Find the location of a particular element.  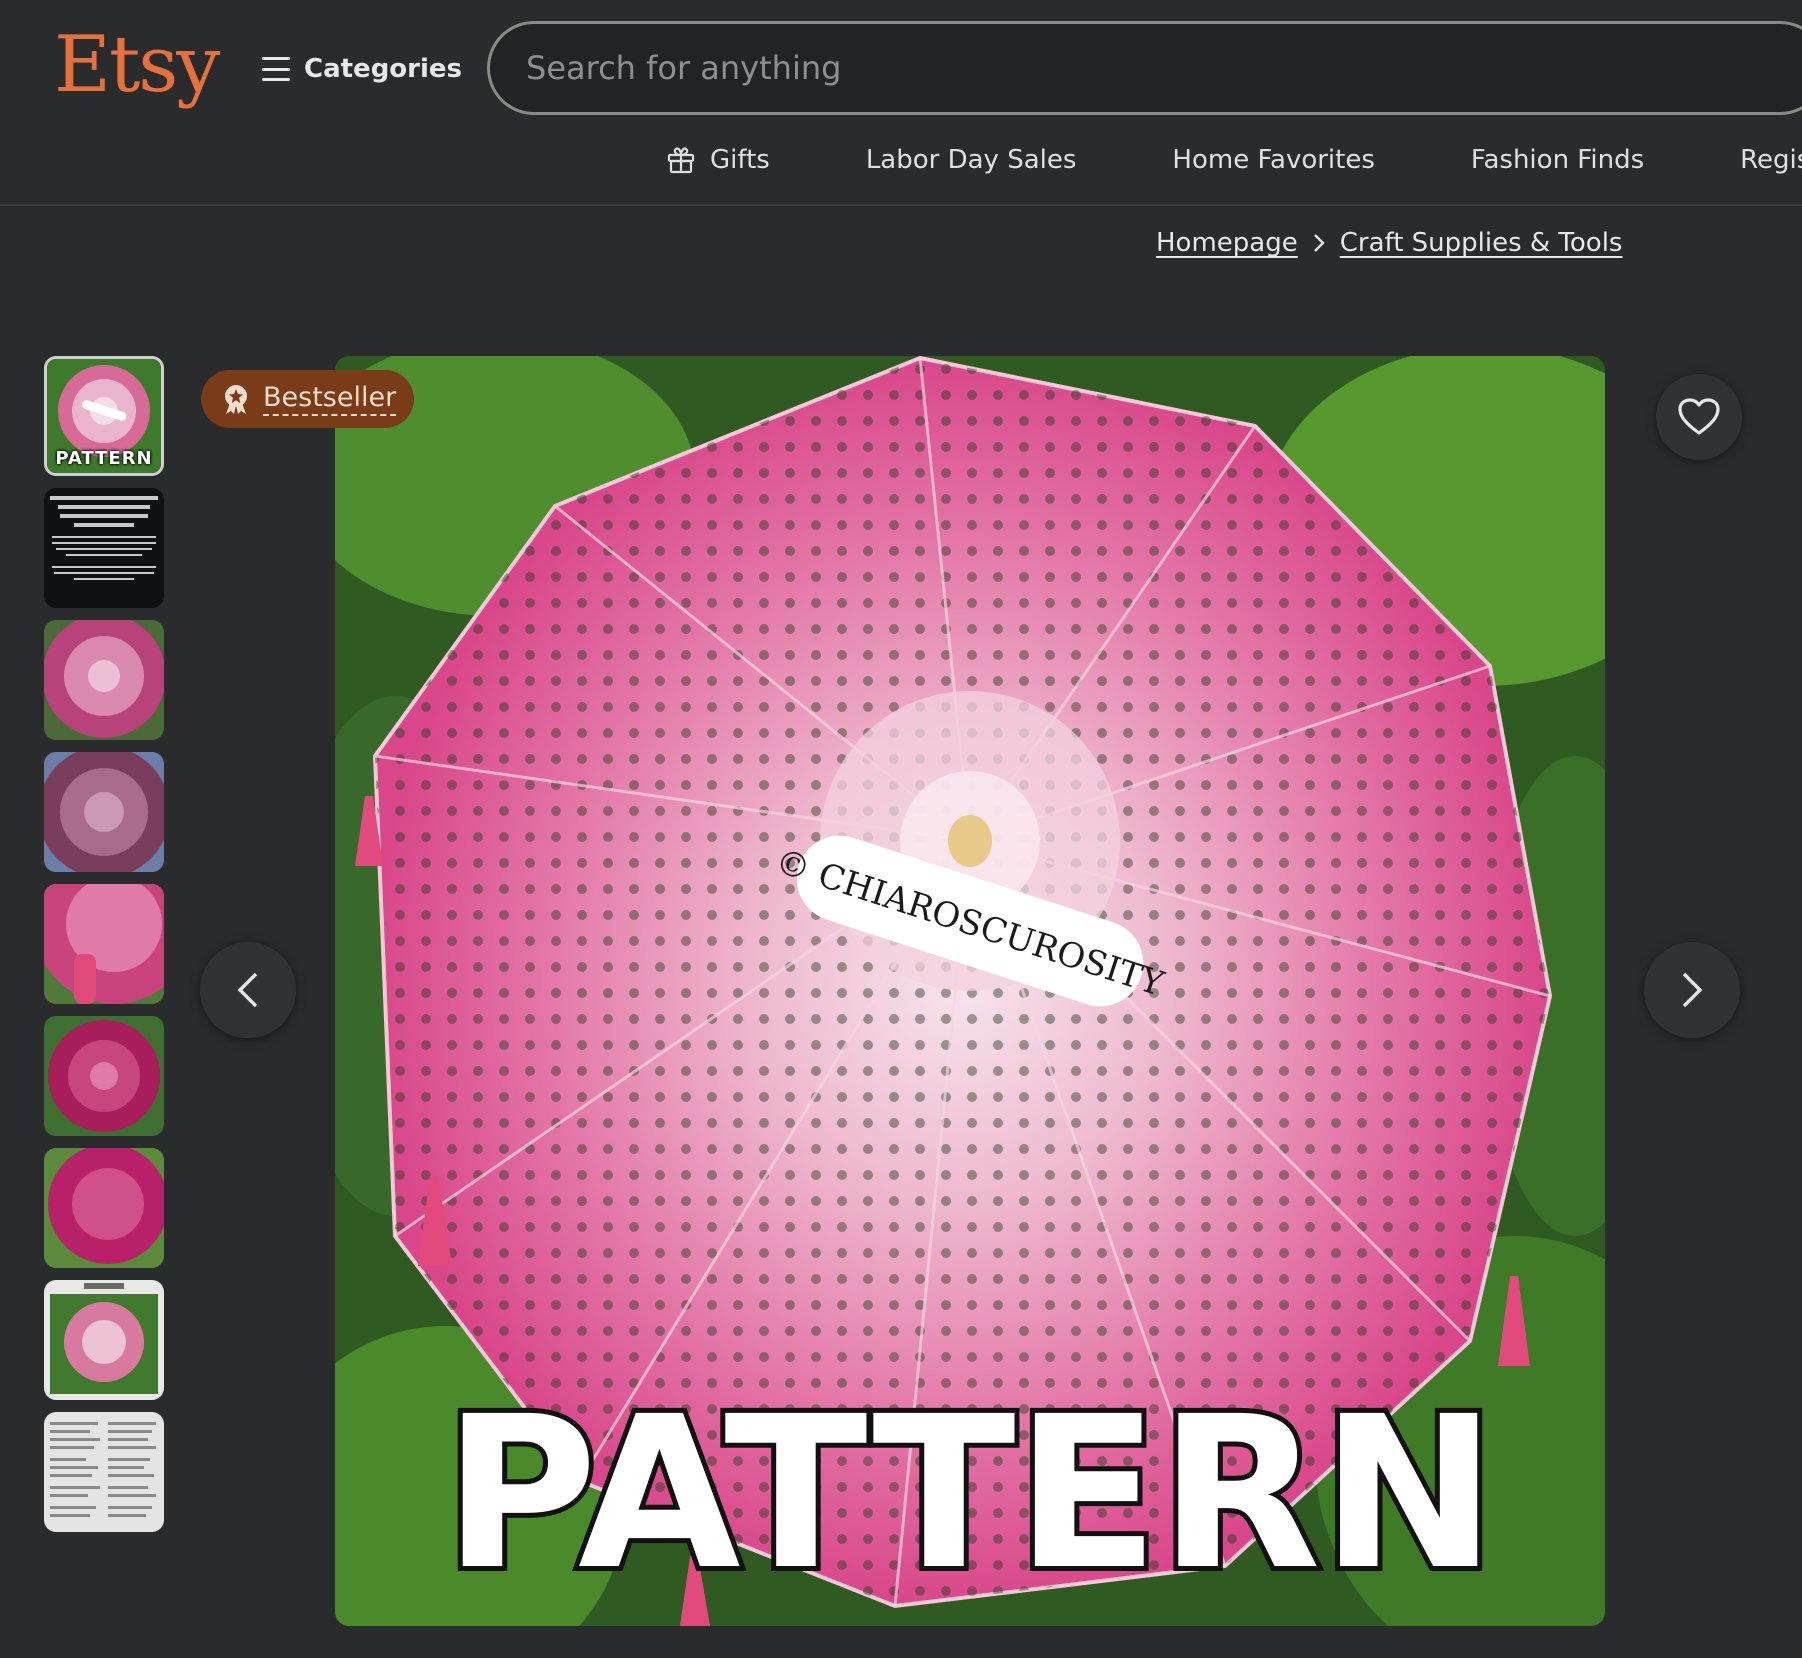

next-image-button is located at coordinates (1692, 990).